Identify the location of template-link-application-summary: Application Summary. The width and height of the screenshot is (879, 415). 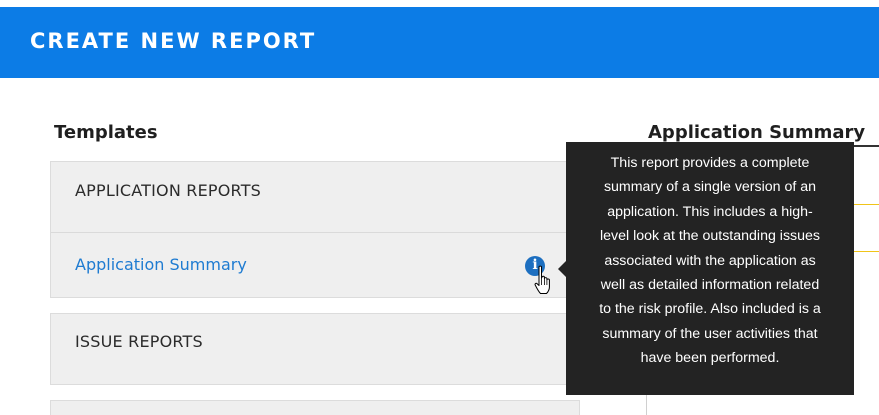
(161, 264).